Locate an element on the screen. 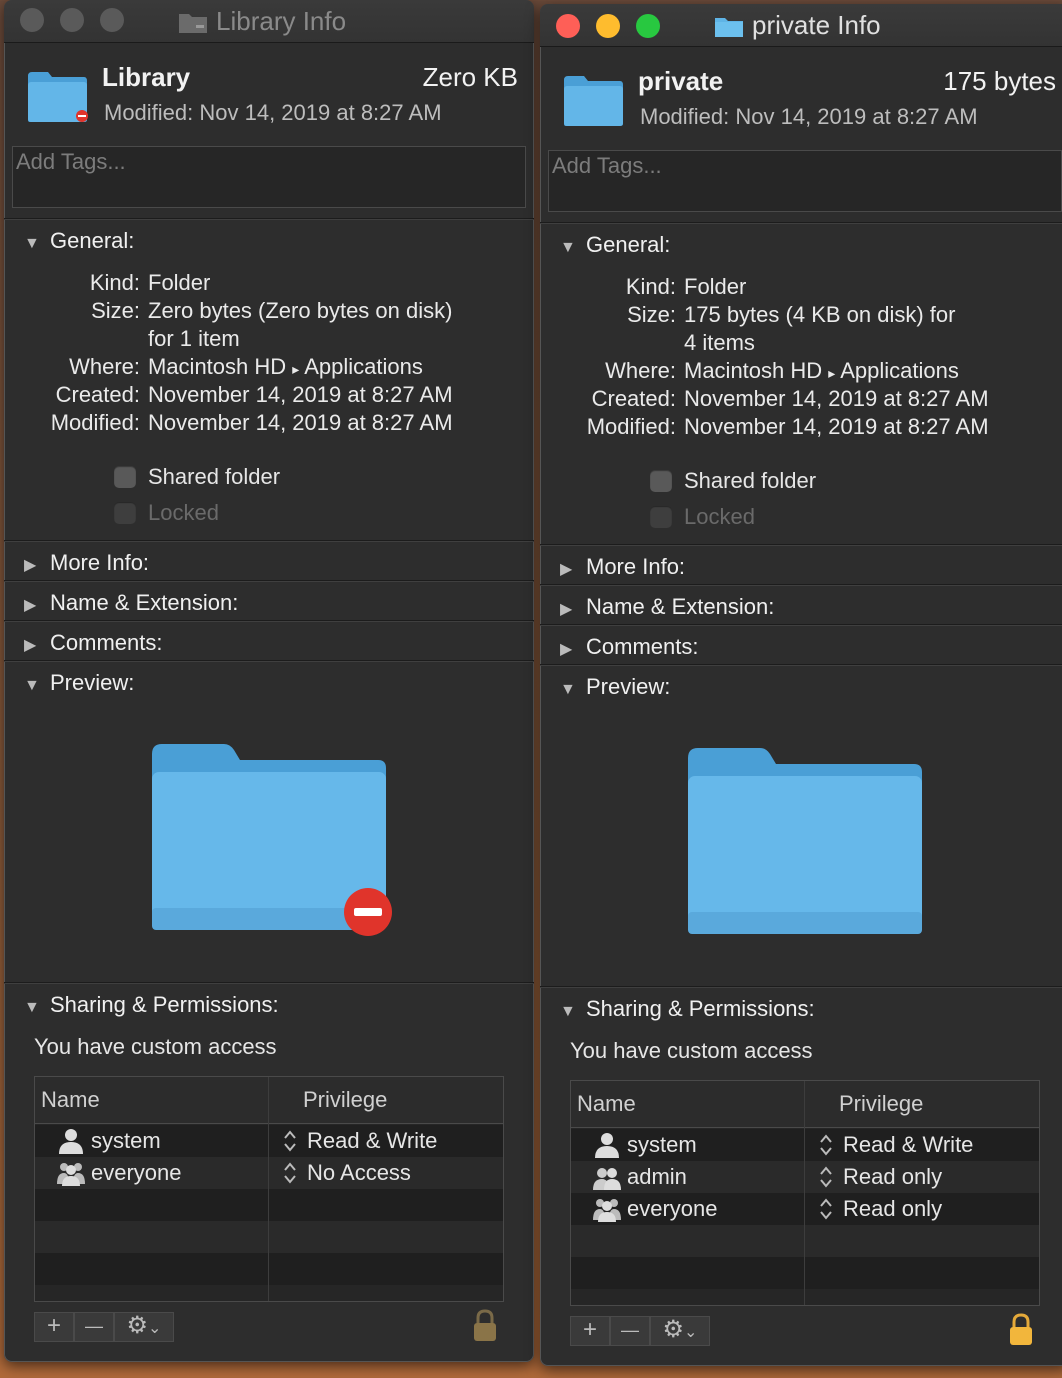 This screenshot has width=1062, height=1378. empty-row is located at coordinates (269, 1237).